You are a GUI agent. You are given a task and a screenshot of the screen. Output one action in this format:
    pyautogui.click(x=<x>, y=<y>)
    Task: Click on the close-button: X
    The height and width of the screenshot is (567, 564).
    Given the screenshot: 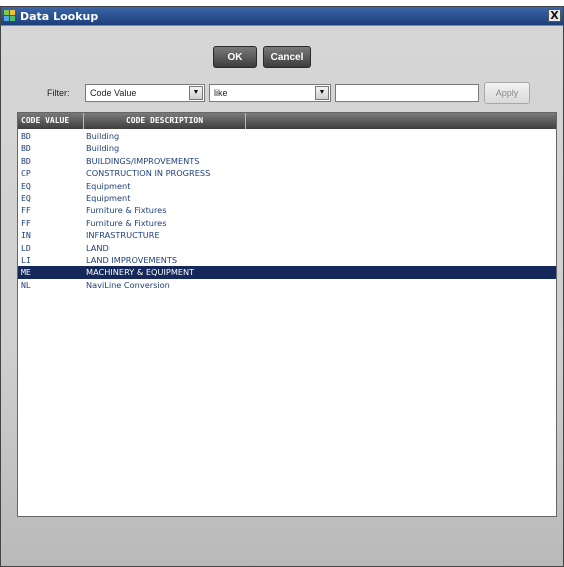 What is the action you would take?
    pyautogui.click(x=554, y=15)
    